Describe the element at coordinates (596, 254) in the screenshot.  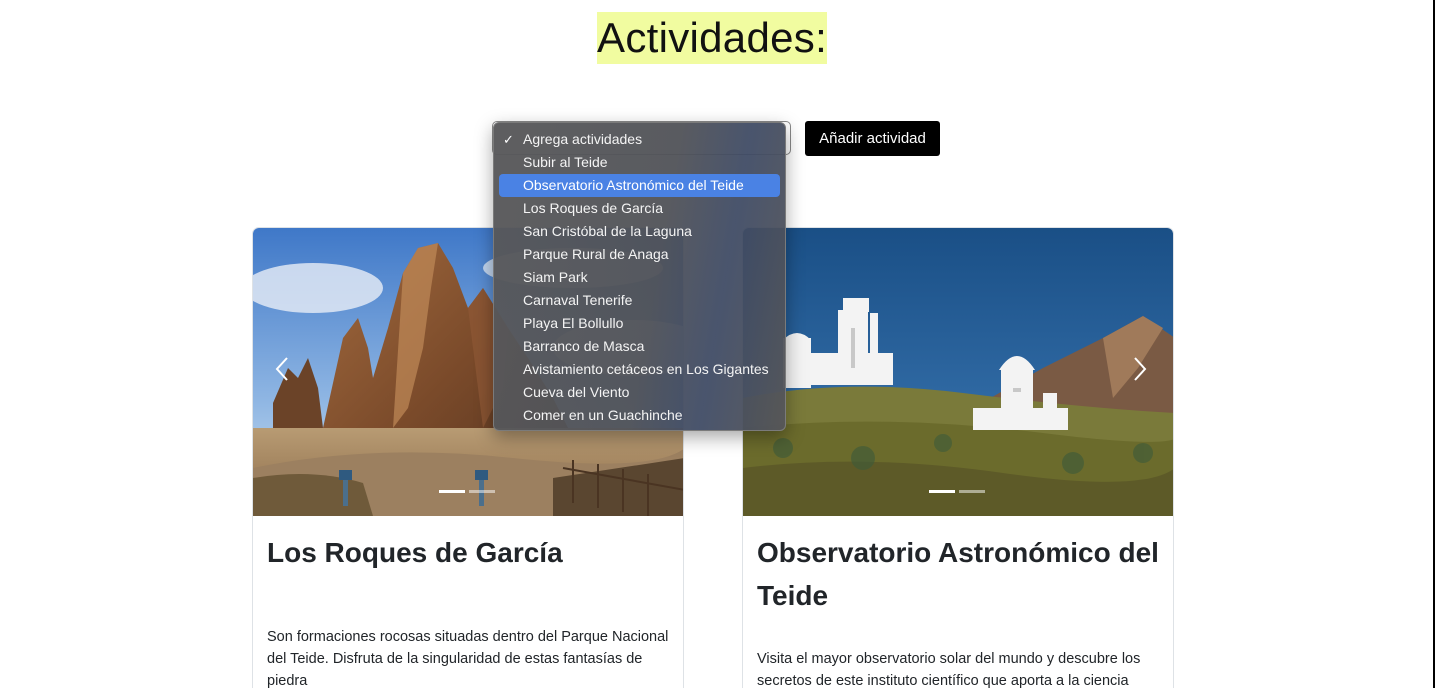
I see `dropdown-option-label: Parque Rural de Anaga` at that location.